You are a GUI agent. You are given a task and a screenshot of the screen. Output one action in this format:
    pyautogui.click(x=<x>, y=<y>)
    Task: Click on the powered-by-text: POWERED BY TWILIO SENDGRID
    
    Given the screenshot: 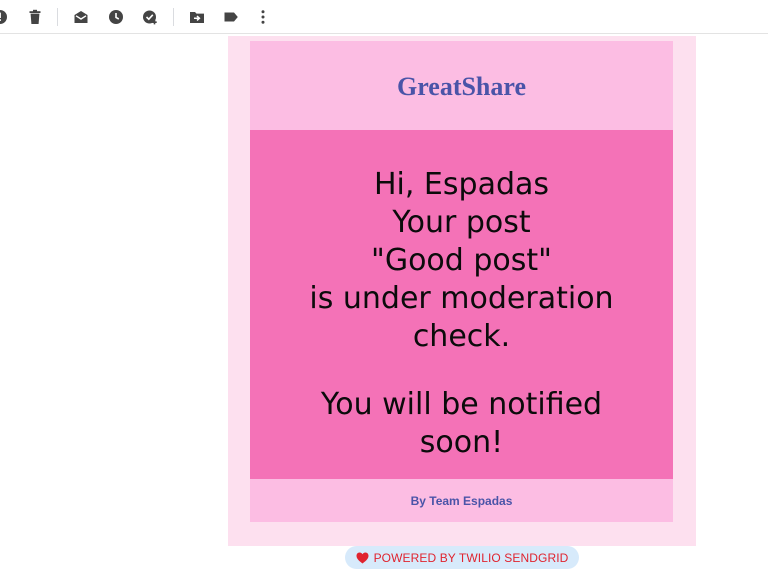 What is the action you would take?
    pyautogui.click(x=471, y=557)
    